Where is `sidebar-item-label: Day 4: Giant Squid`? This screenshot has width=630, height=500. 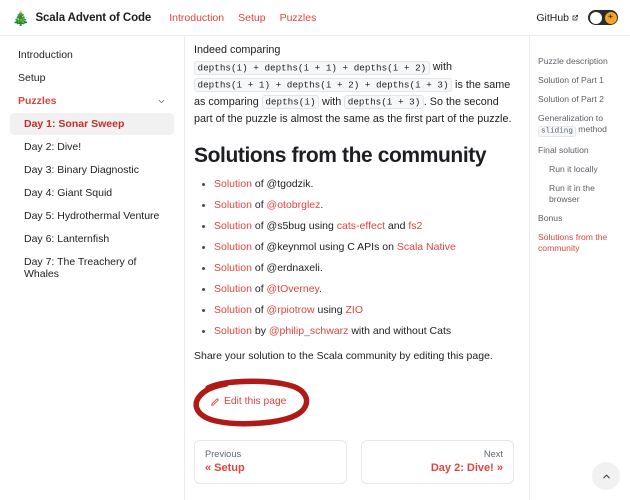
sidebar-item-label: Day 4: Giant Squid is located at coordinates (68, 193).